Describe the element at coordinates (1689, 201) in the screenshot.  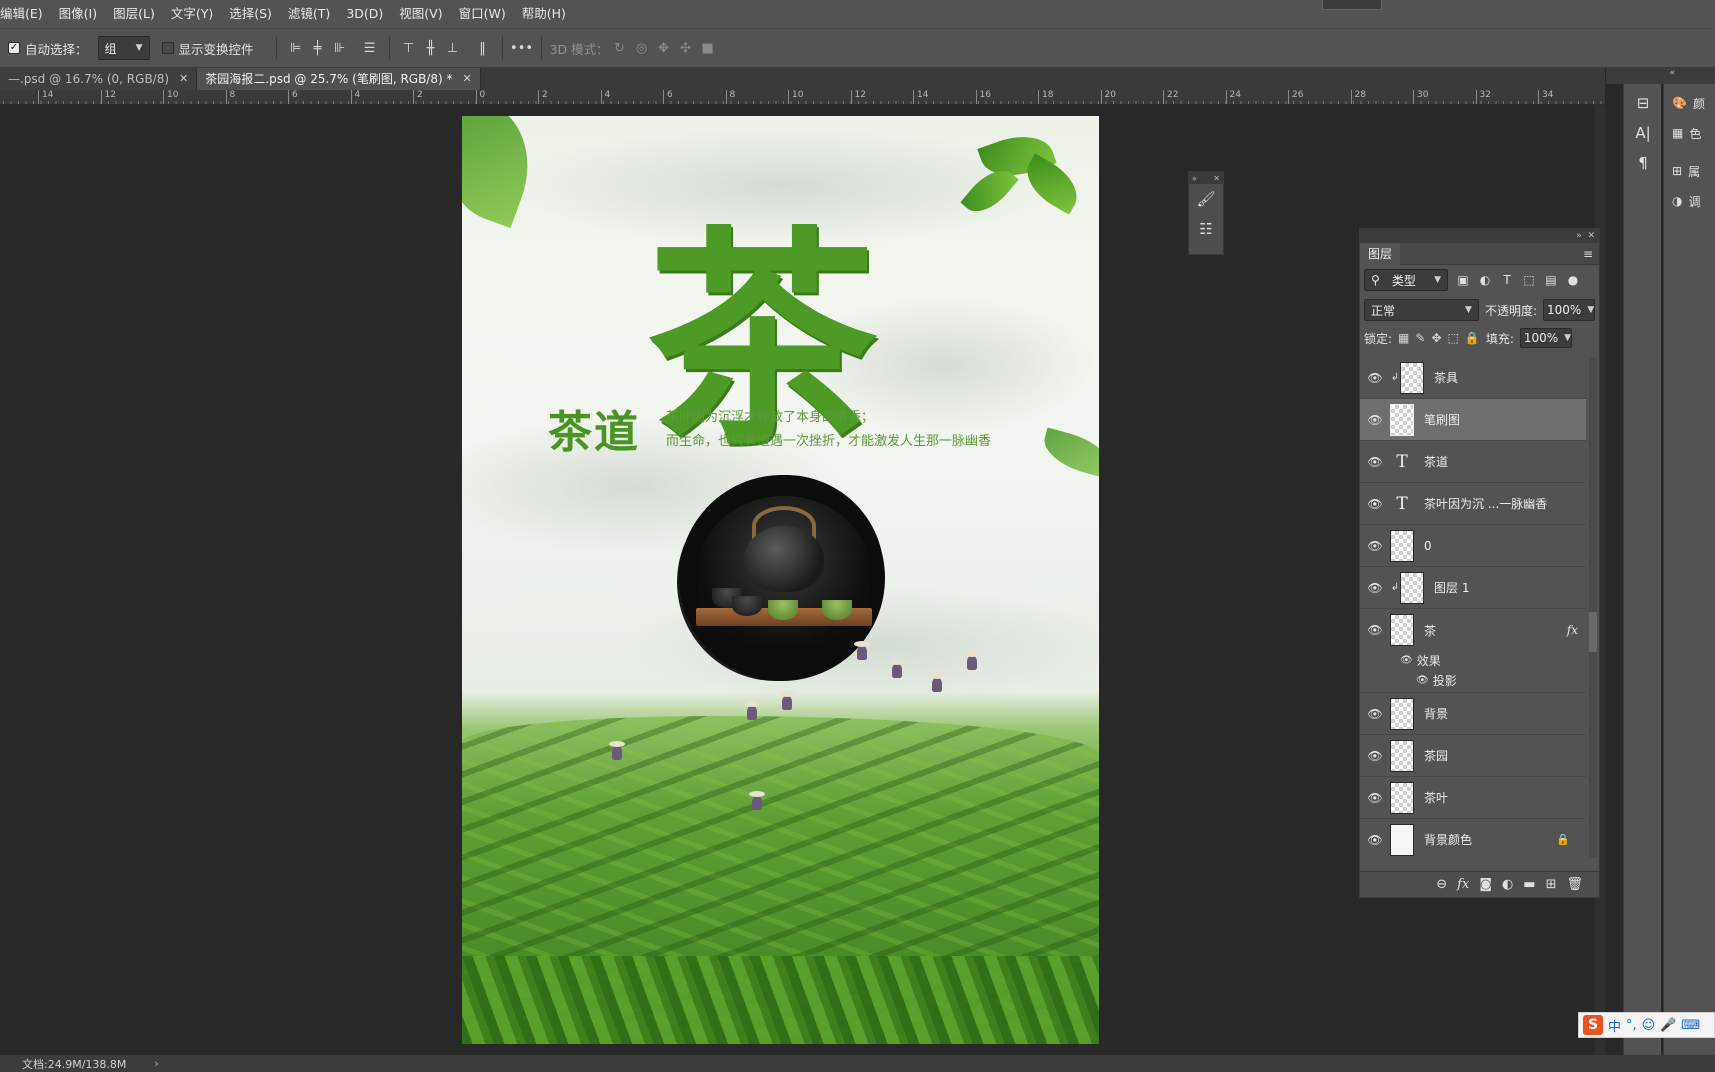
I see `dock-adjustments: ◑ 调` at that location.